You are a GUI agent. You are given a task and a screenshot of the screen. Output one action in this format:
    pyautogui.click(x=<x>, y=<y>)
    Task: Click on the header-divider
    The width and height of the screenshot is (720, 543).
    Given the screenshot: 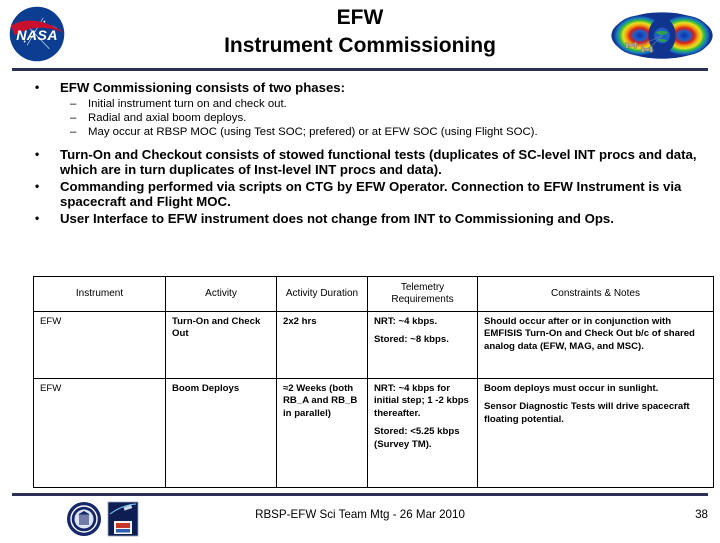 What is the action you would take?
    pyautogui.click(x=360, y=69)
    